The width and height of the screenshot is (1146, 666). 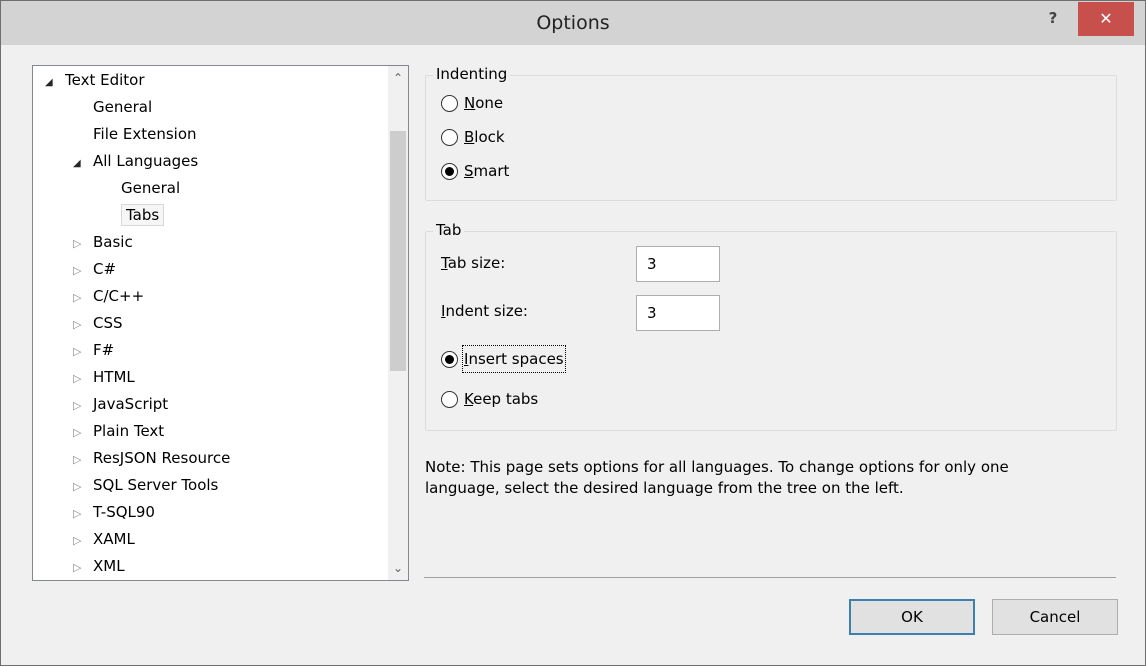 What do you see at coordinates (472, 74) in the screenshot?
I see `indenting-legend: Indenting` at bounding box center [472, 74].